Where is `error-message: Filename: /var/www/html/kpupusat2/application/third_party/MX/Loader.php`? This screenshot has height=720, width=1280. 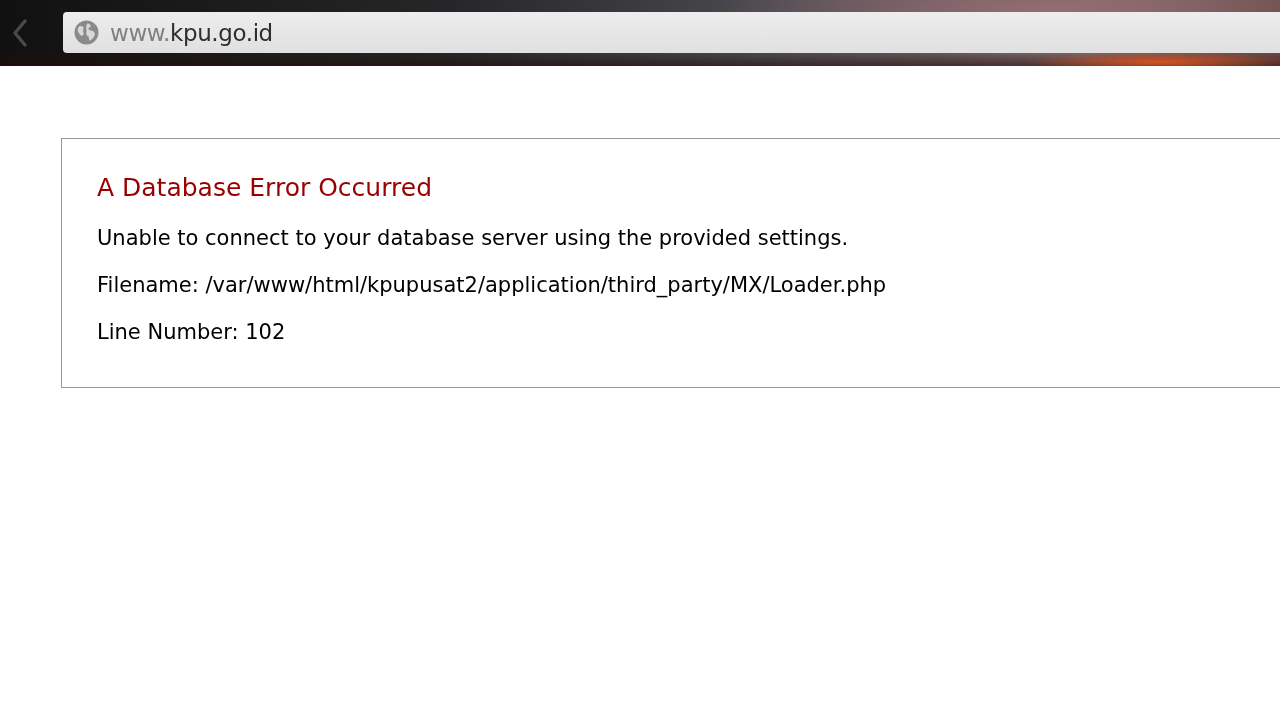
error-message: Filename: /var/www/html/kpupusat2/application/third_party/MX/Loader.php is located at coordinates (492, 285).